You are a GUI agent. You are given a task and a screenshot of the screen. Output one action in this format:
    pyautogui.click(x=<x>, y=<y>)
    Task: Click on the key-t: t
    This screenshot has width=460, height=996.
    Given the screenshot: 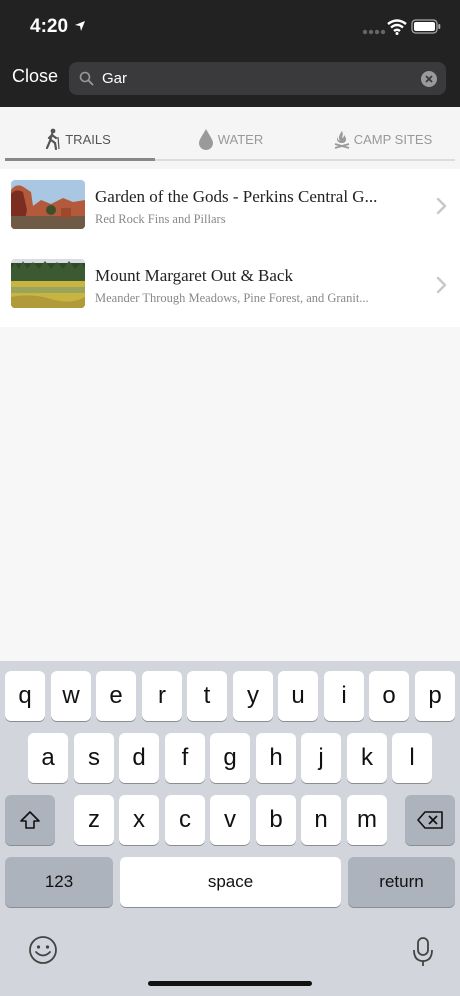 What is the action you would take?
    pyautogui.click(x=207, y=696)
    